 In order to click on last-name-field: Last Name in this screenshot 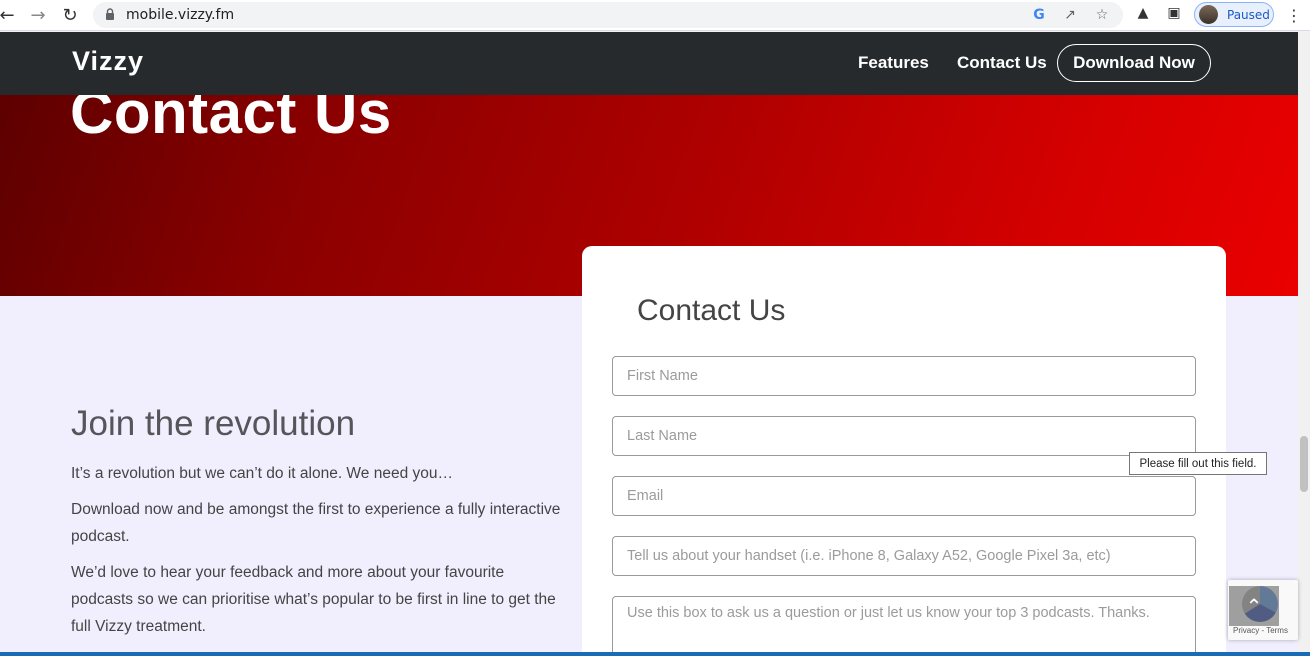, I will do `click(904, 436)`.